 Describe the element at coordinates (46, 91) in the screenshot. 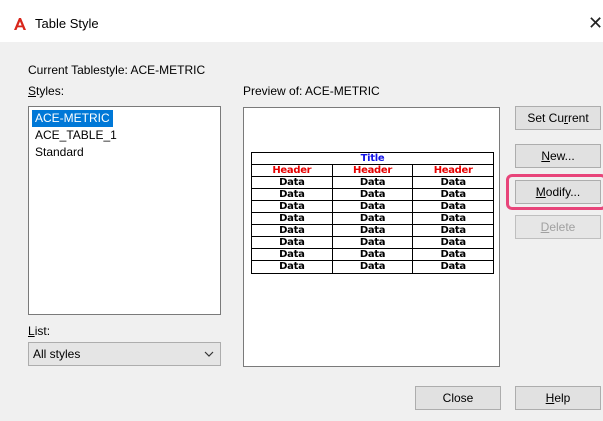

I see `styles-label: Styles:` at that location.